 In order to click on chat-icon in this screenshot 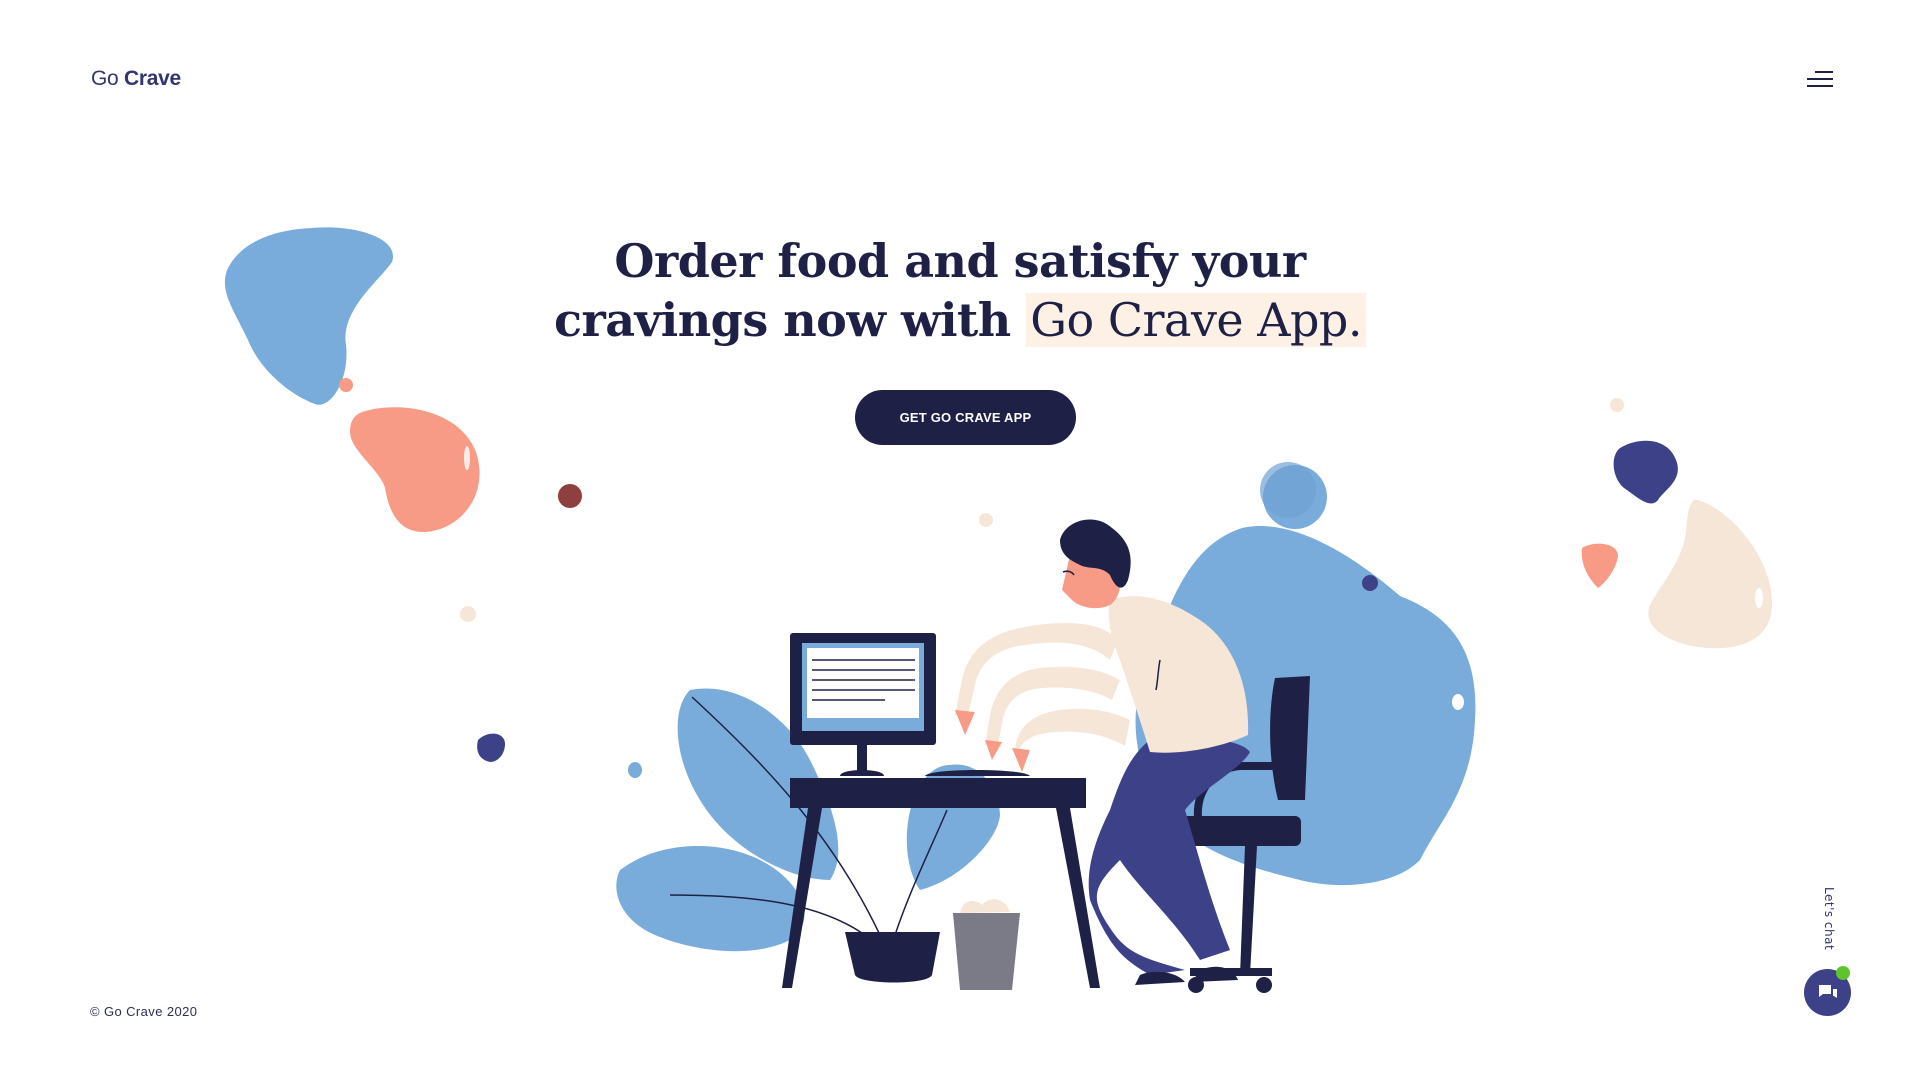, I will do `click(1828, 991)`.